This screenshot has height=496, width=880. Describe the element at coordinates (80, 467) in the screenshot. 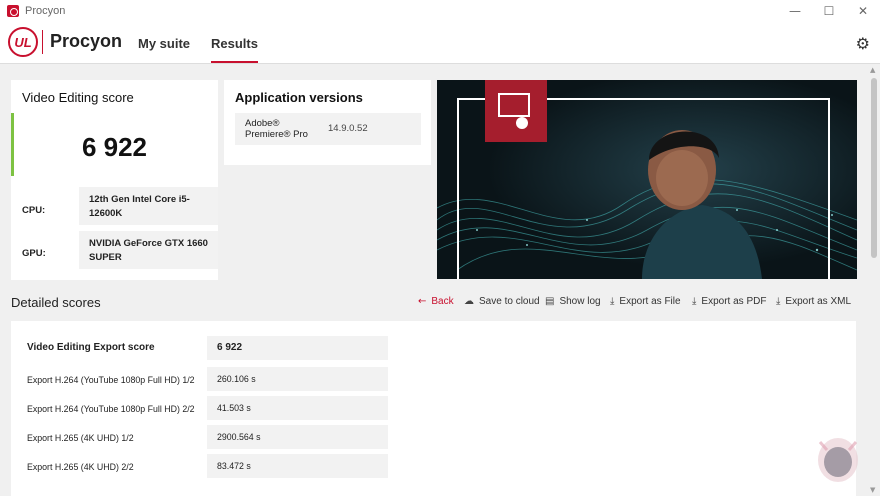

I see `row-label: Export H.265 (4K UHD) 2/2` at that location.